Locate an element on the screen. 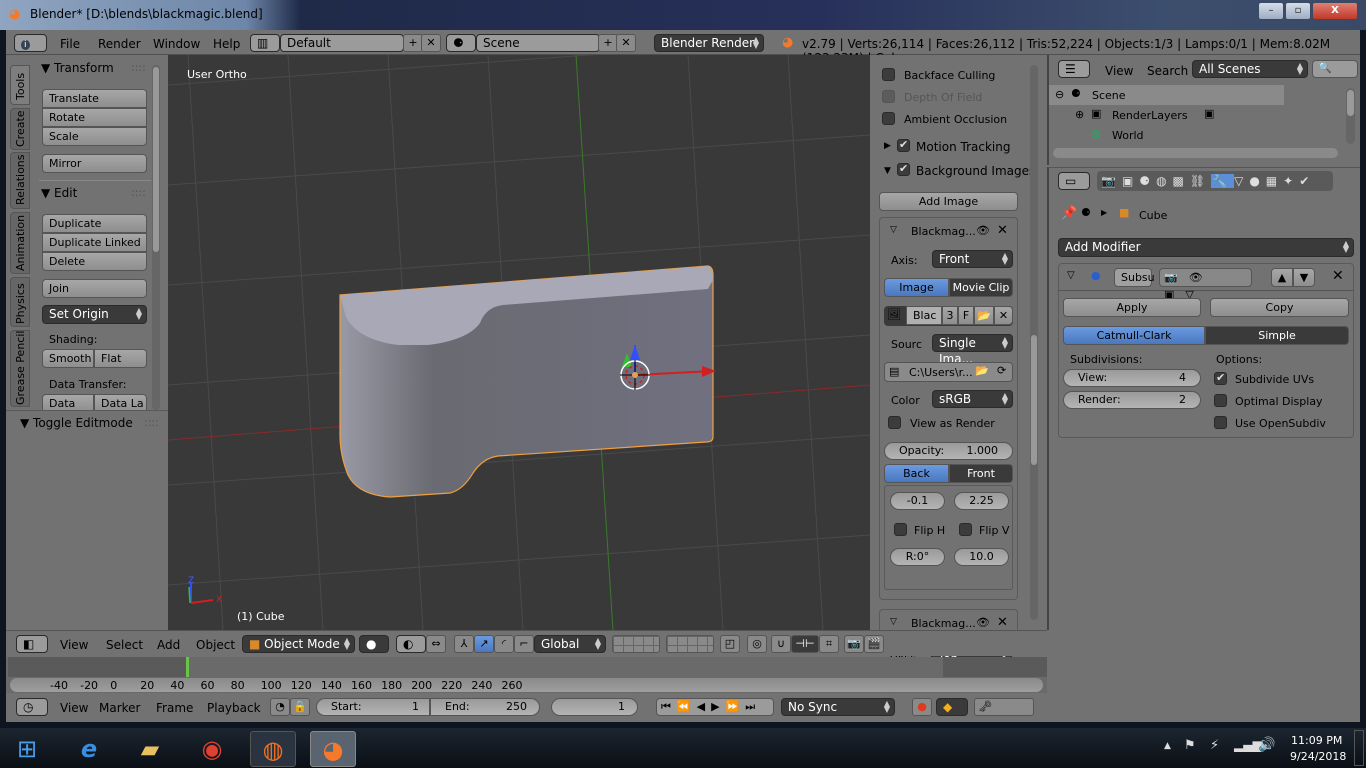 The image size is (1366, 768). outliner-menu-search: Search is located at coordinates (1167, 71).